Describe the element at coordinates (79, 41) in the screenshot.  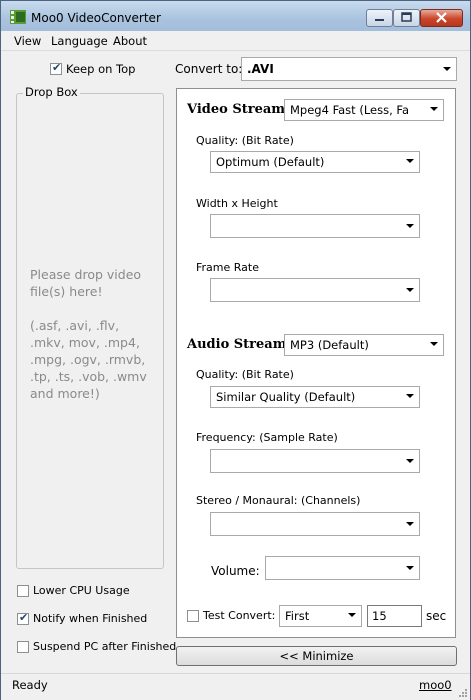
I see `menu-language: Language` at that location.